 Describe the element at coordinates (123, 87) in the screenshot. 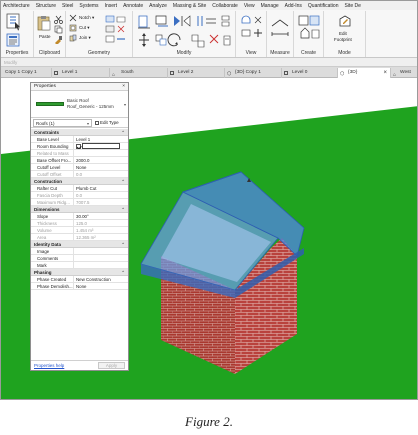

I see `close-icon: ×` at that location.